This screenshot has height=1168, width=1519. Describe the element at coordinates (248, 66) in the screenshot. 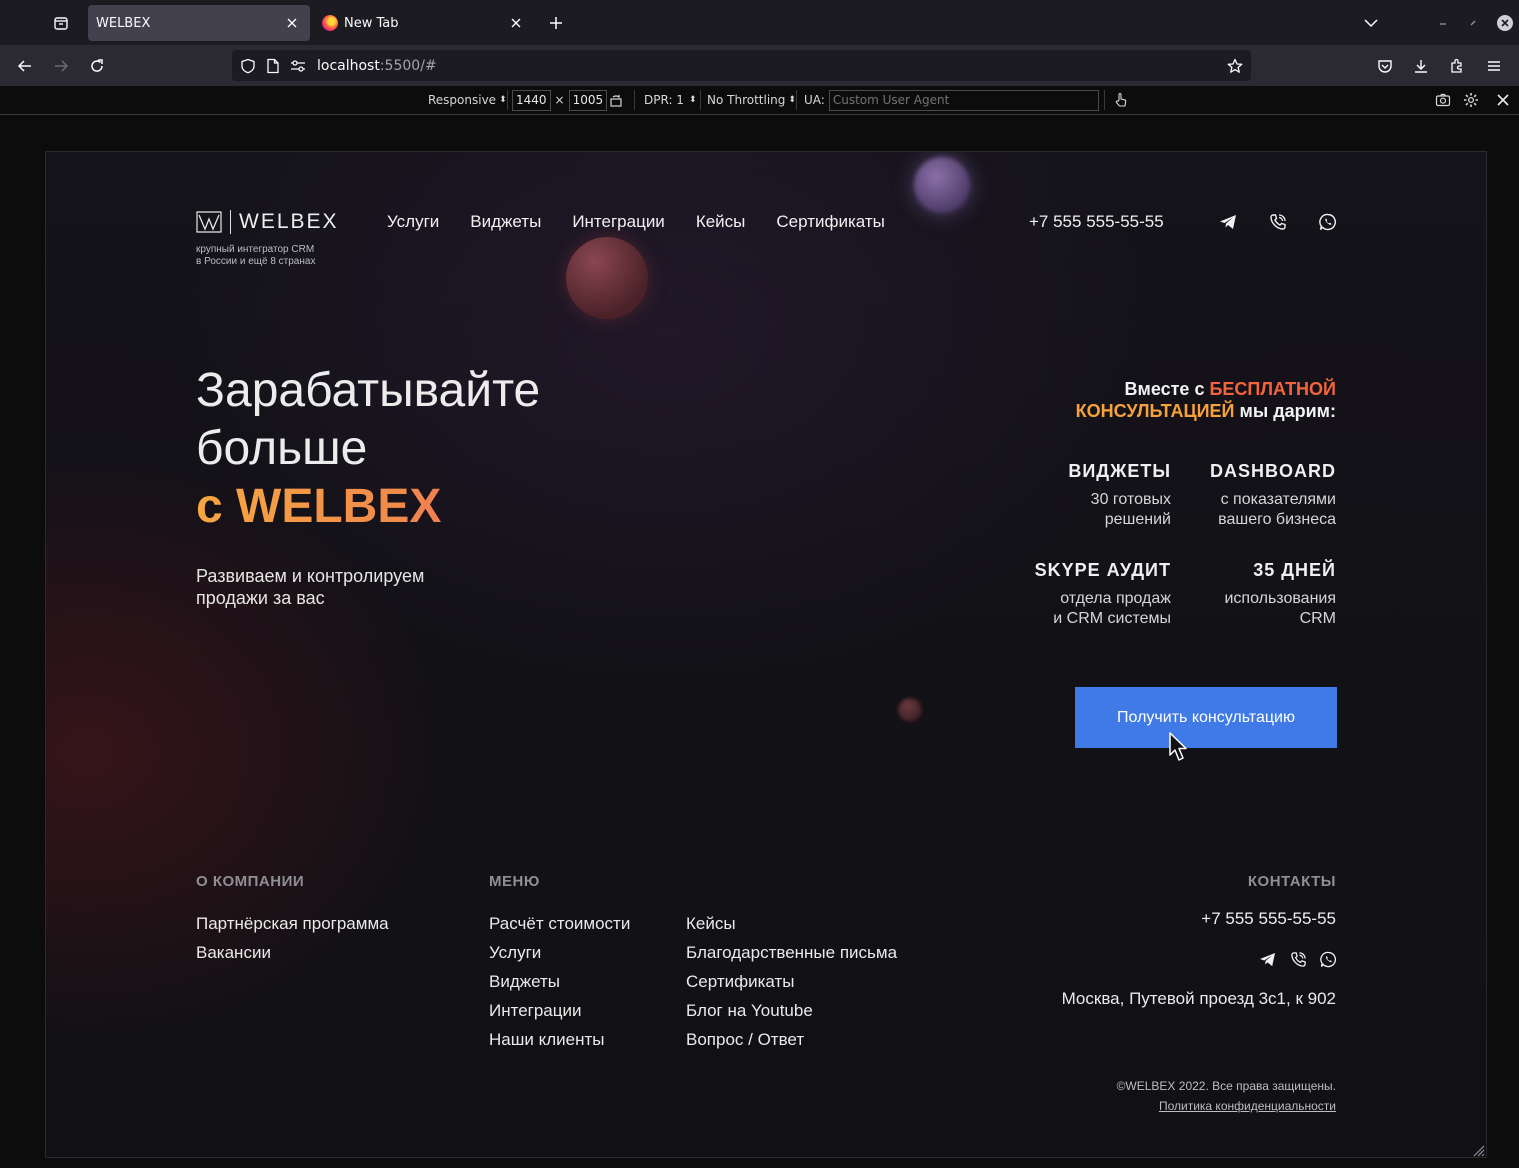

I see `shield-icon` at that location.